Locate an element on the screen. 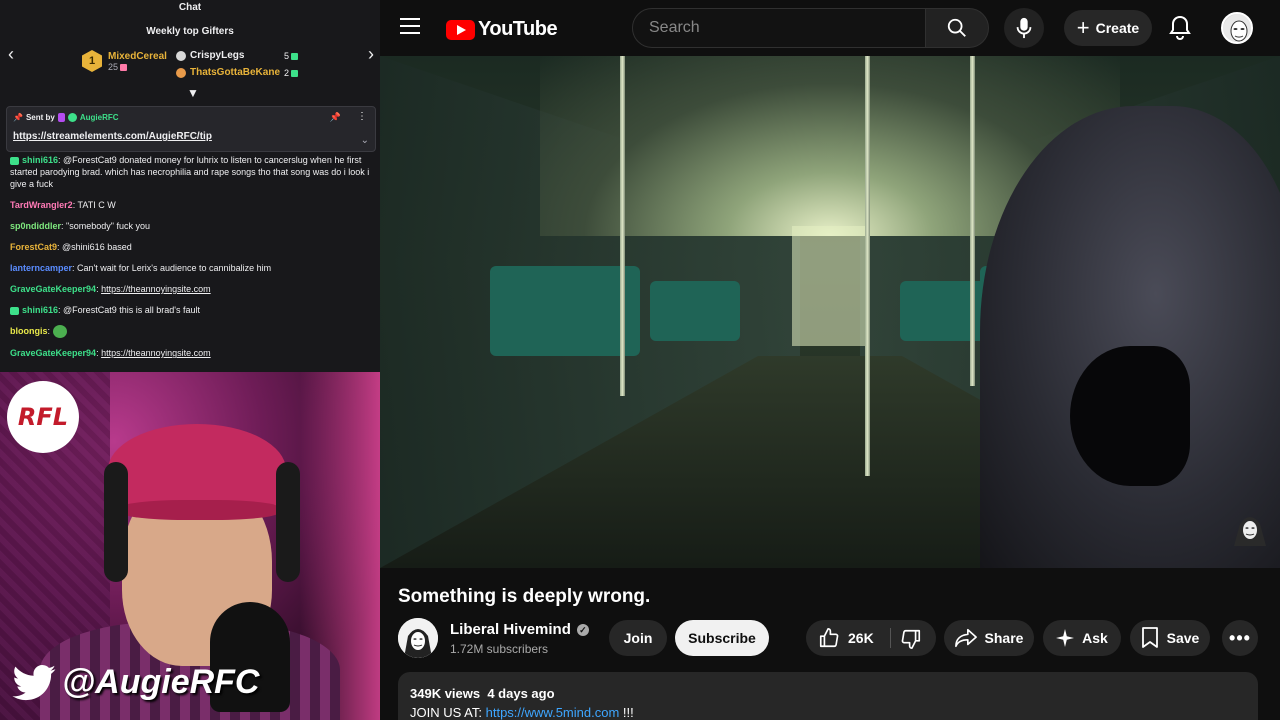  gift-icon is located at coordinates (124, 67).